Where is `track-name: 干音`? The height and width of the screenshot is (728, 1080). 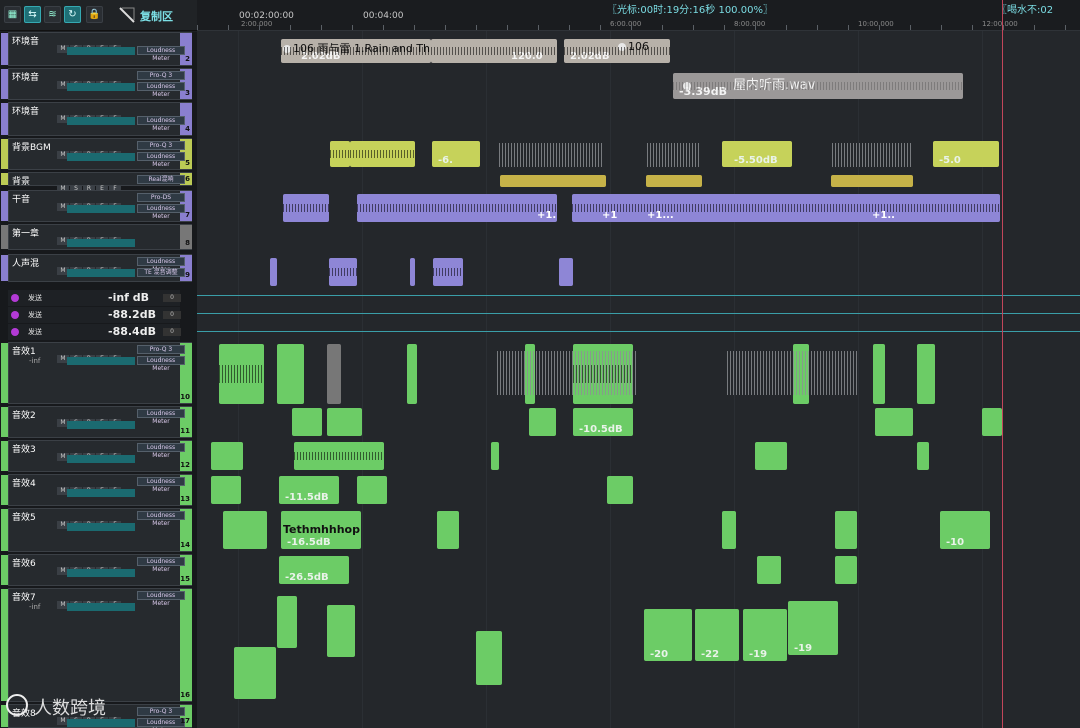 track-name: 干音 is located at coordinates (32, 197).